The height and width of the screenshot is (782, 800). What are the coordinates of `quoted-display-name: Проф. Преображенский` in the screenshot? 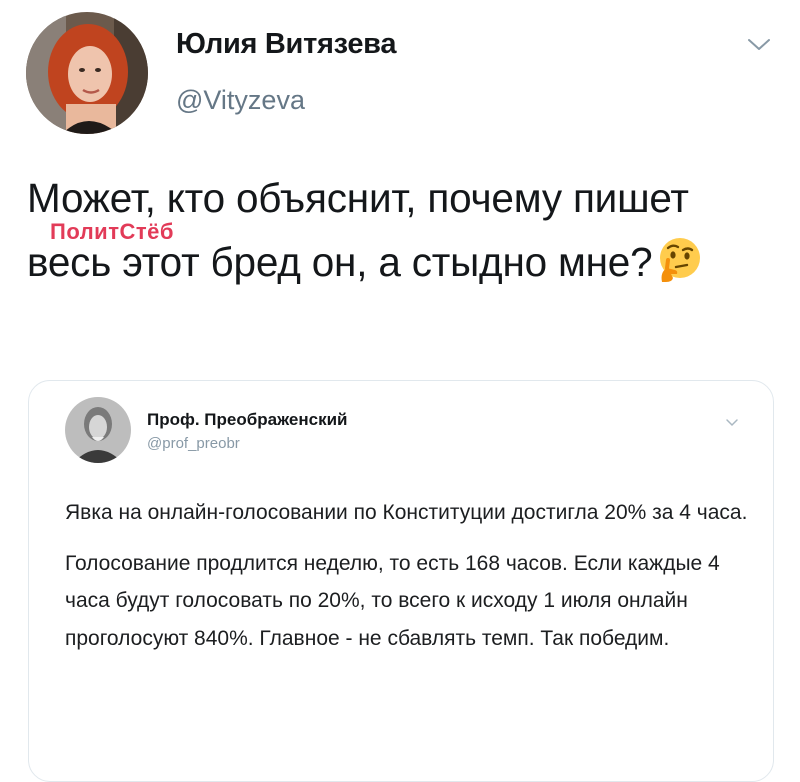 It's located at (247, 420).